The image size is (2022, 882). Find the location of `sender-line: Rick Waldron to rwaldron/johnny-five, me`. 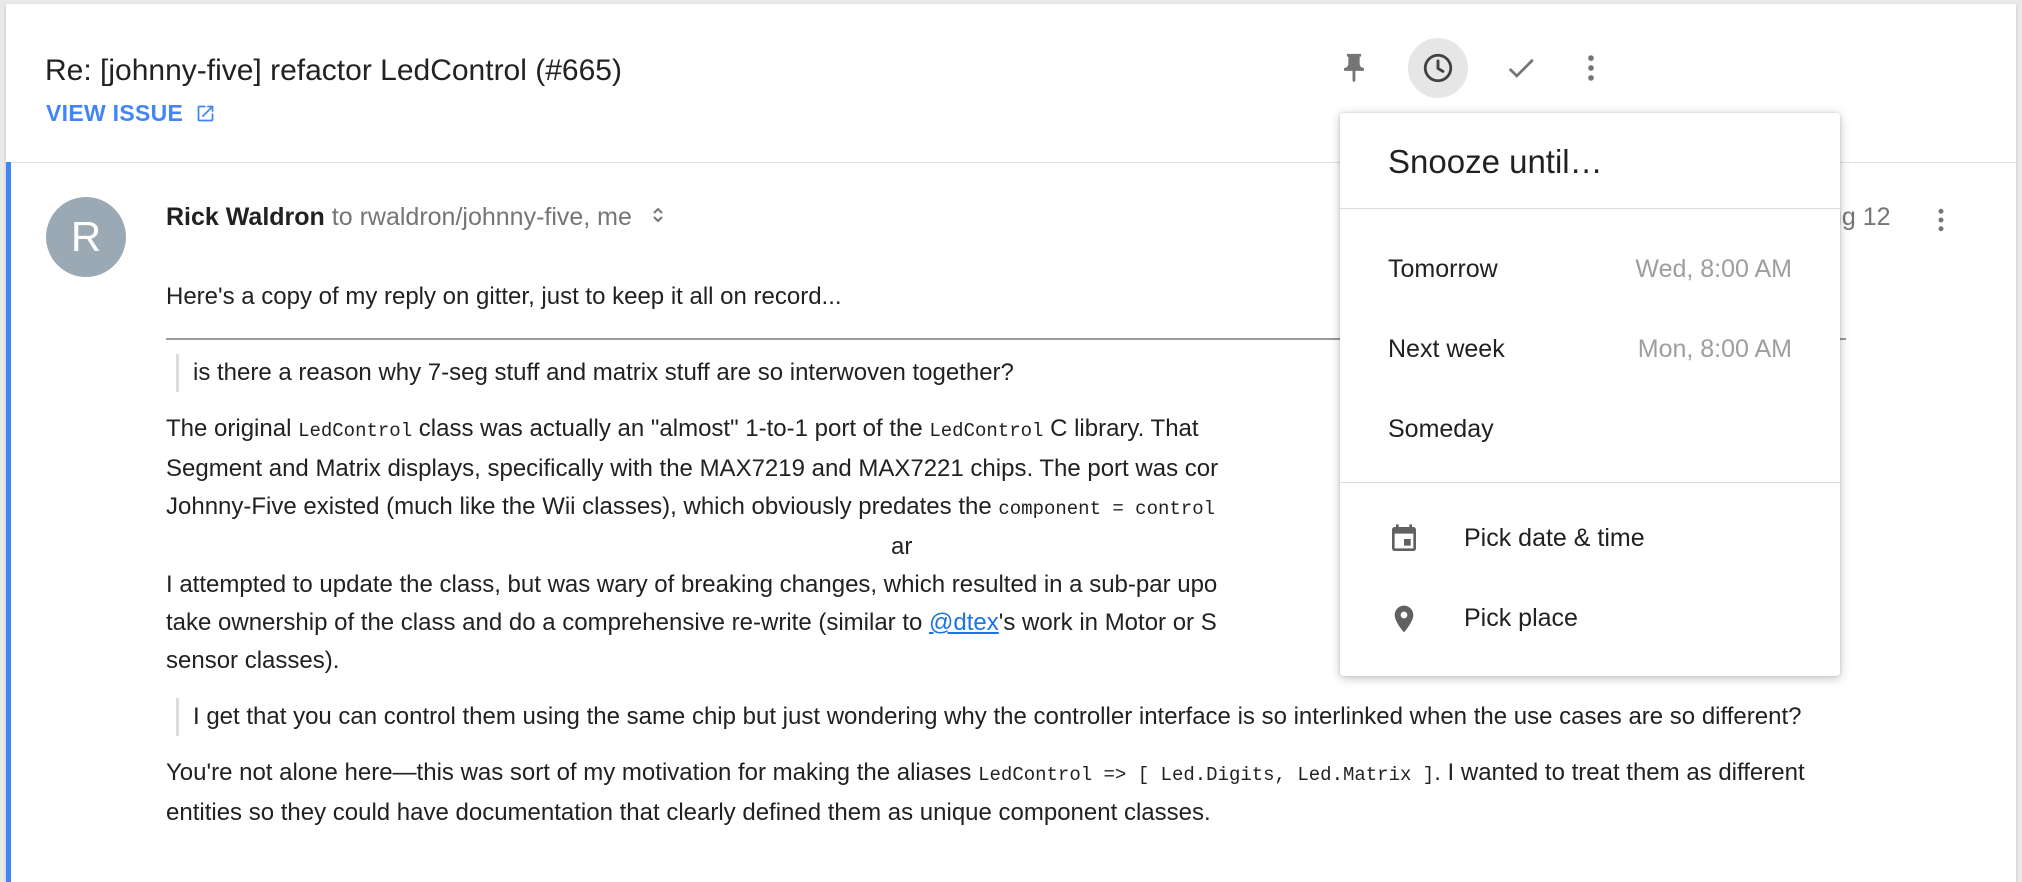

sender-line: Rick Waldron to rwaldron/johnny-five, me is located at coordinates (415, 218).